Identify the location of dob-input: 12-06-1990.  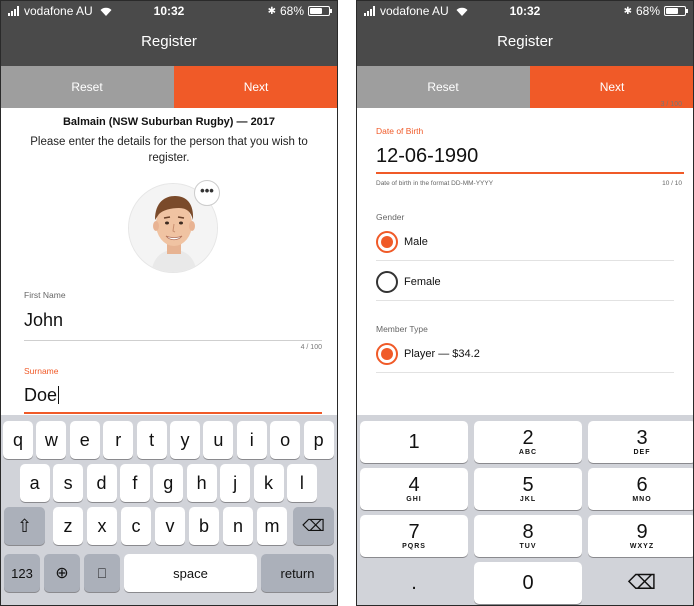
(427, 156).